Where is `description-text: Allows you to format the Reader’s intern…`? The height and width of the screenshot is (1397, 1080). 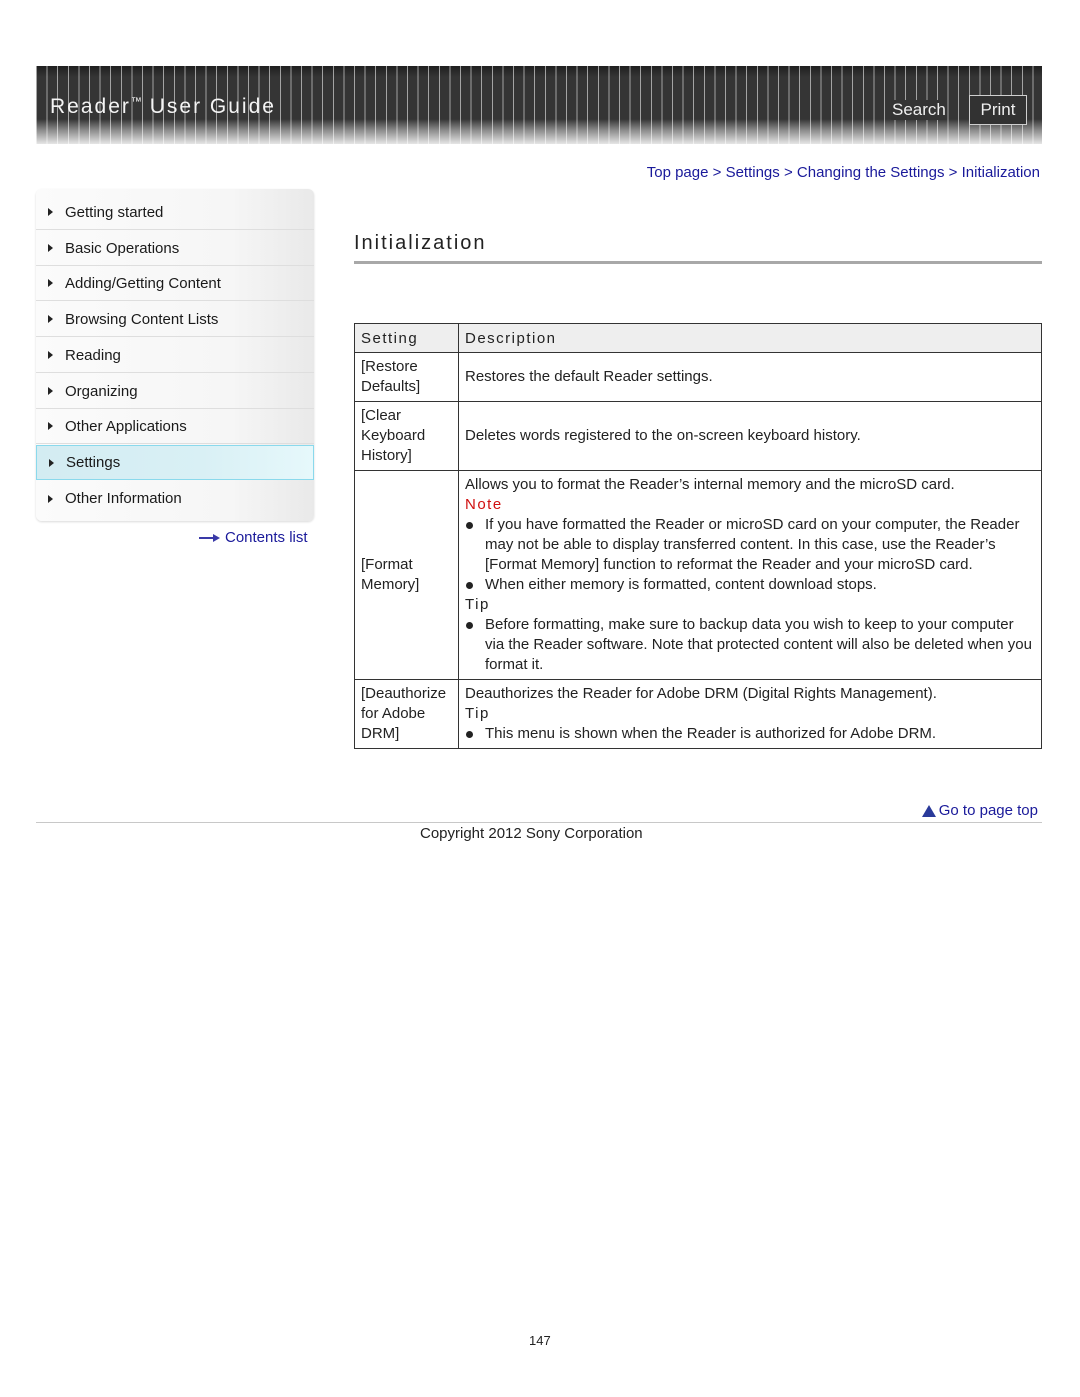 description-text: Allows you to format the Reader’s intern… is located at coordinates (710, 484).